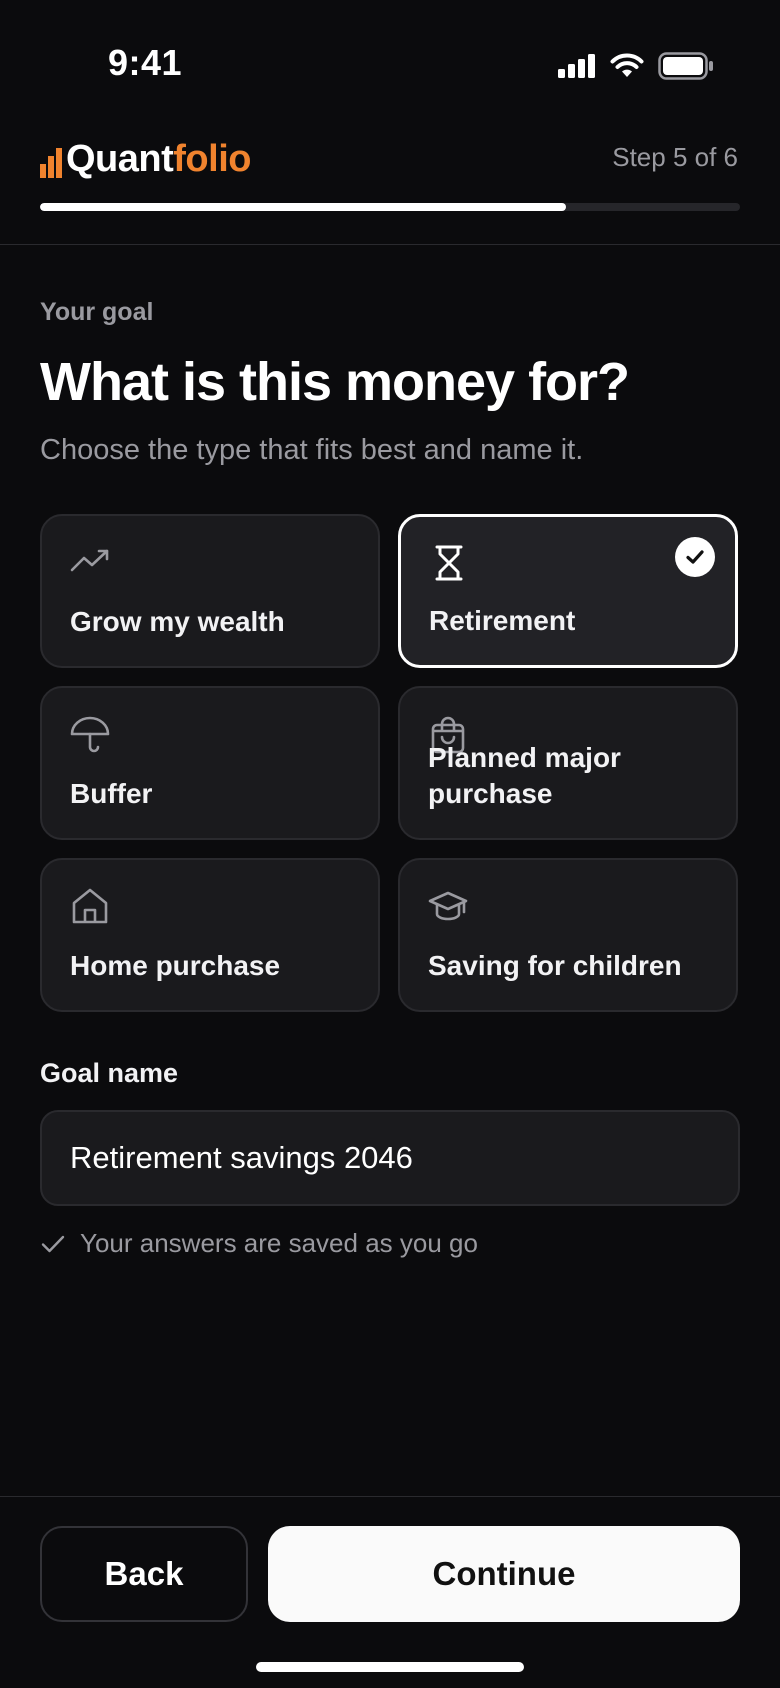 The height and width of the screenshot is (1688, 780). I want to click on battery-icon, so click(685, 66).